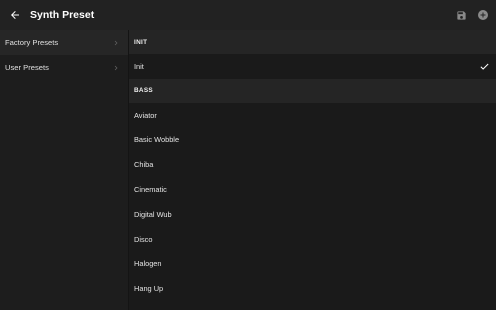 The height and width of the screenshot is (310, 496). What do you see at coordinates (312, 42) in the screenshot?
I see `section-header-init: INIT` at bounding box center [312, 42].